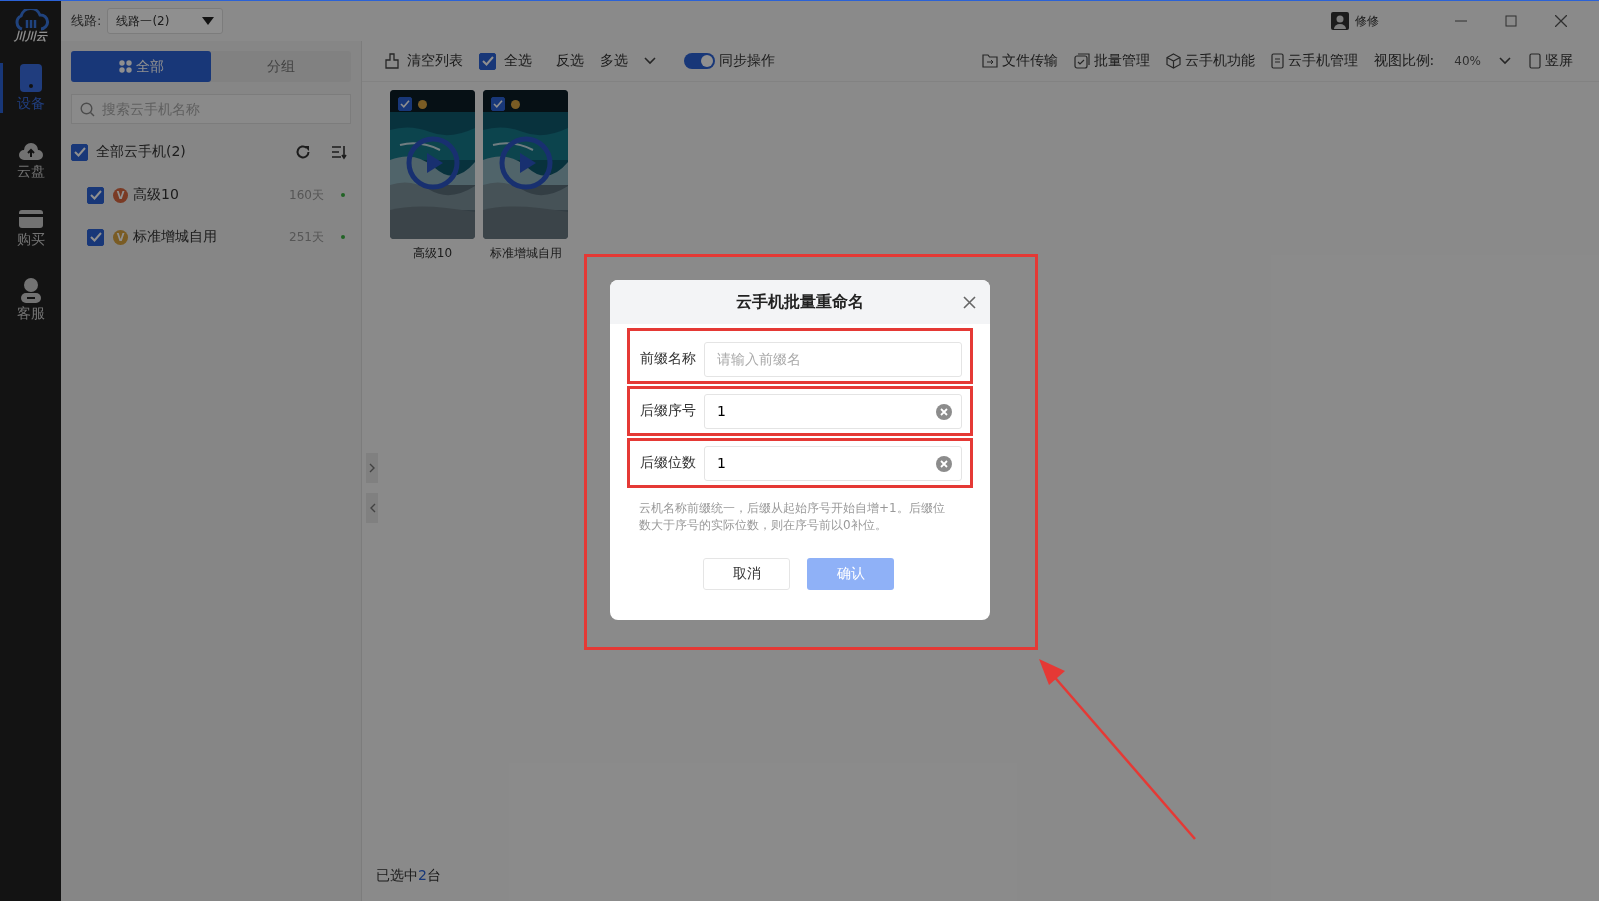  What do you see at coordinates (156, 195) in the screenshot?
I see `device-name: 高级10` at bounding box center [156, 195].